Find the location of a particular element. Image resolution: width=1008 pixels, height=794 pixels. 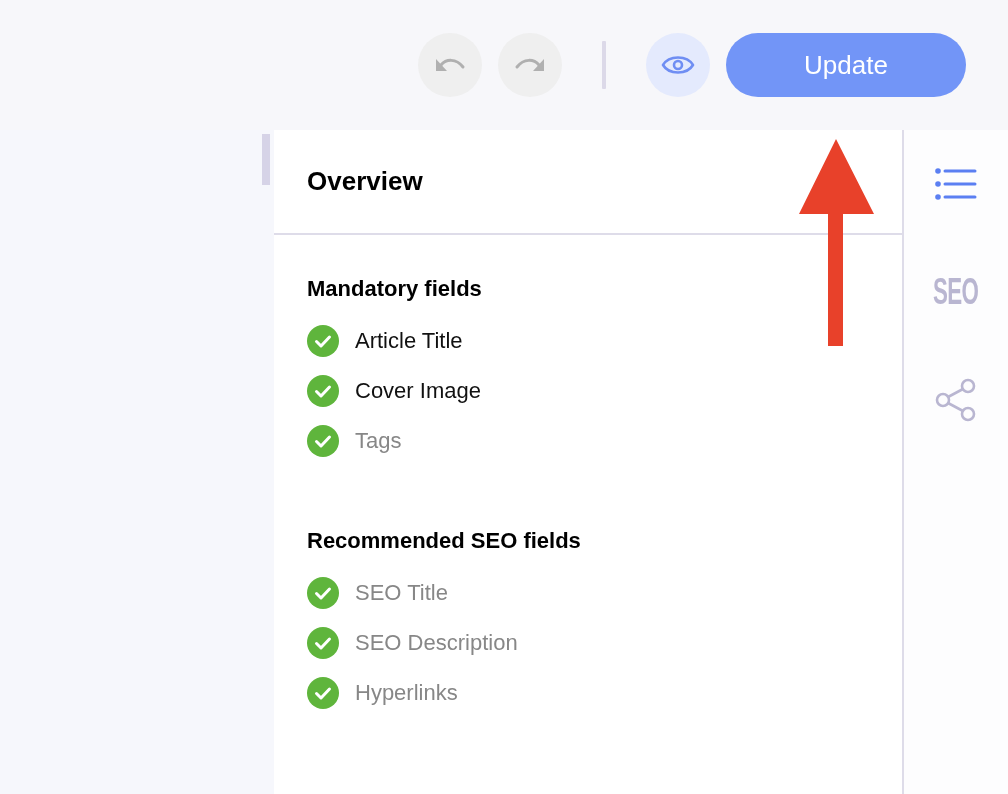

update-button: Update is located at coordinates (846, 65).